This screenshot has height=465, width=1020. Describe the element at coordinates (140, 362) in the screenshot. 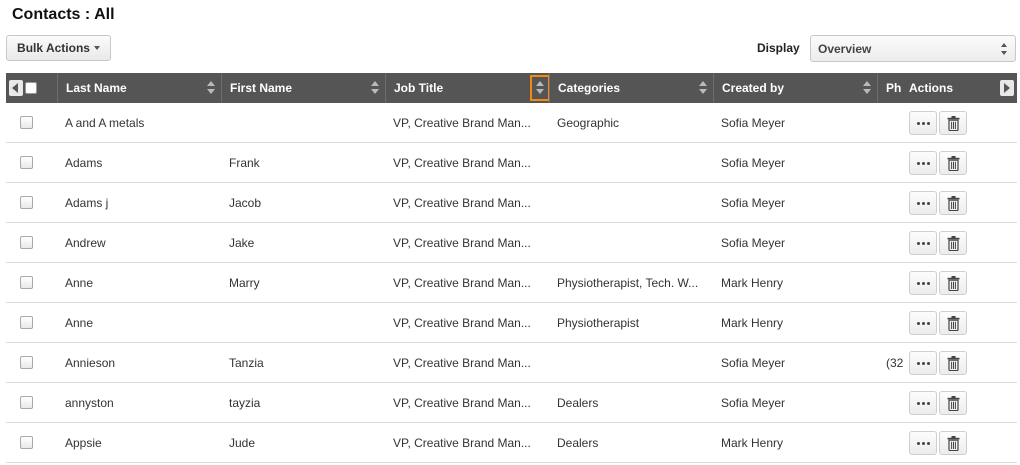

I see `cell-last-name: Annieson` at that location.